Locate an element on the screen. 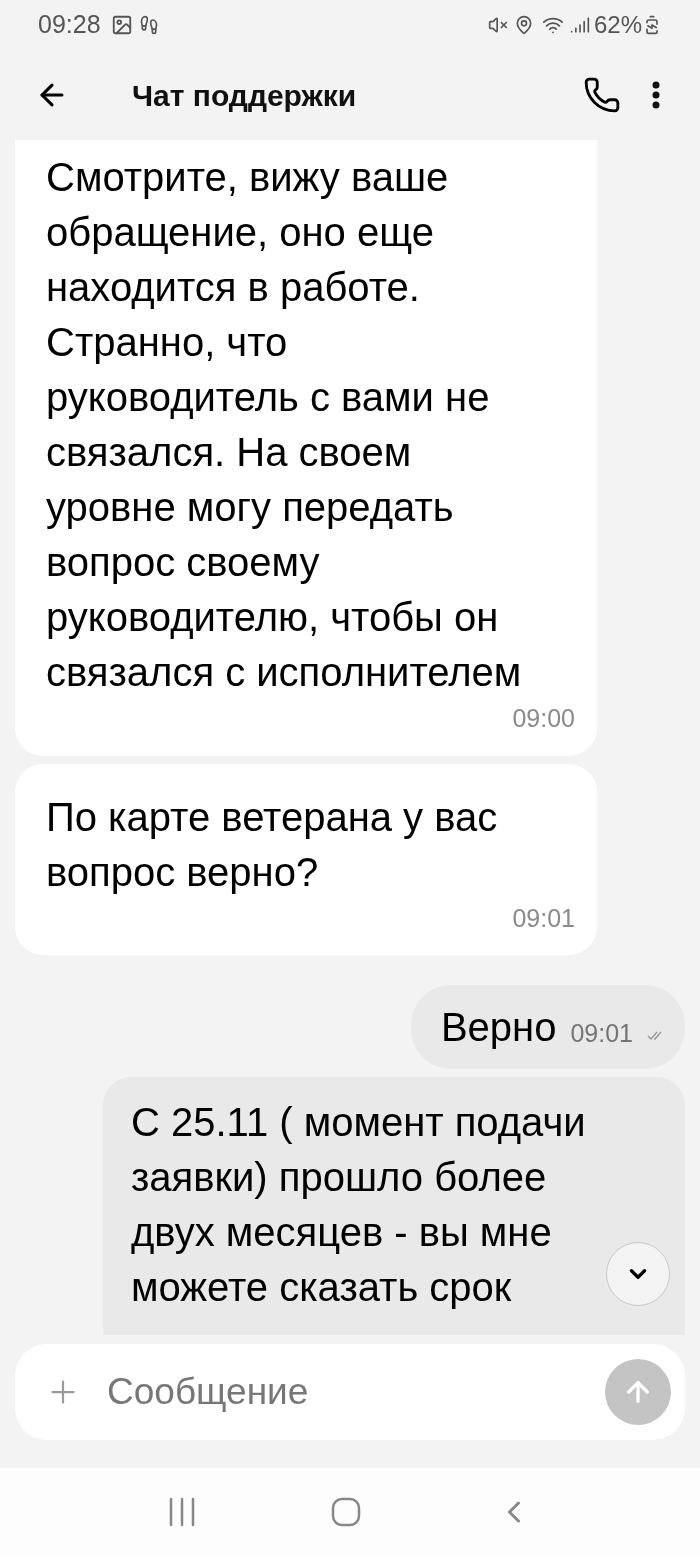 This screenshot has width=700, height=1556. home-icon is located at coordinates (346, 1512).